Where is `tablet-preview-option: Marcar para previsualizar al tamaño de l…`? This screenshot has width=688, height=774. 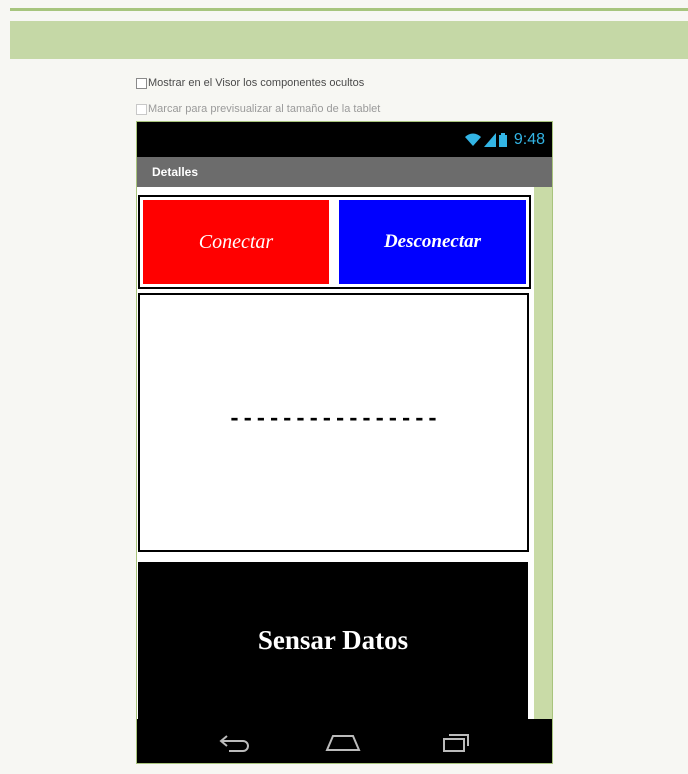
tablet-preview-option: Marcar para previsualizar al tamaño de l… is located at coordinates (258, 109).